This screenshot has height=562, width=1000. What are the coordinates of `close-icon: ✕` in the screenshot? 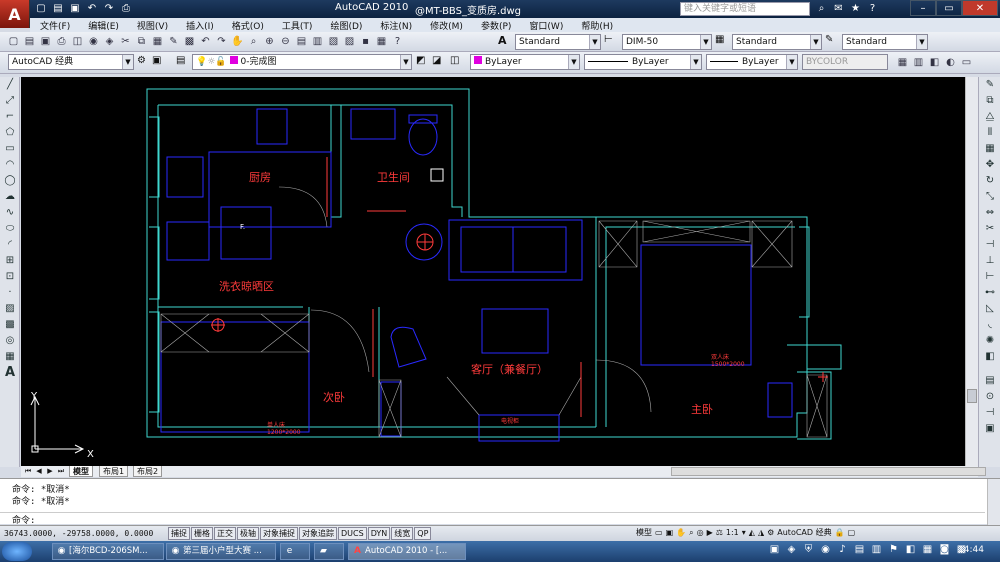 It's located at (980, 8).